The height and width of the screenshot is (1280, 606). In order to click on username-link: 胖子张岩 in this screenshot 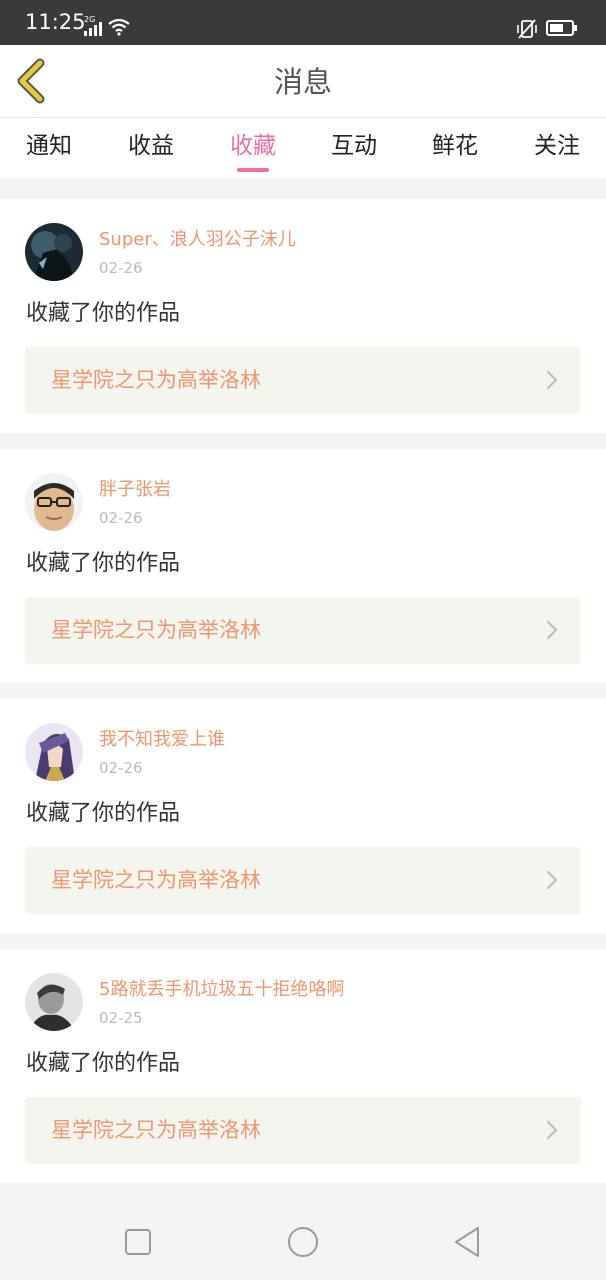, I will do `click(135, 490)`.